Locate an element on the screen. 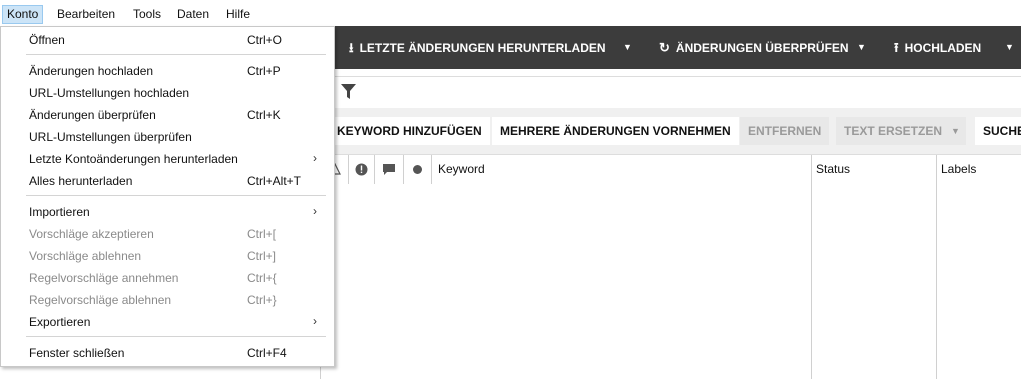  replace-text-button: TEXT ERSETZEN is located at coordinates (891, 131).